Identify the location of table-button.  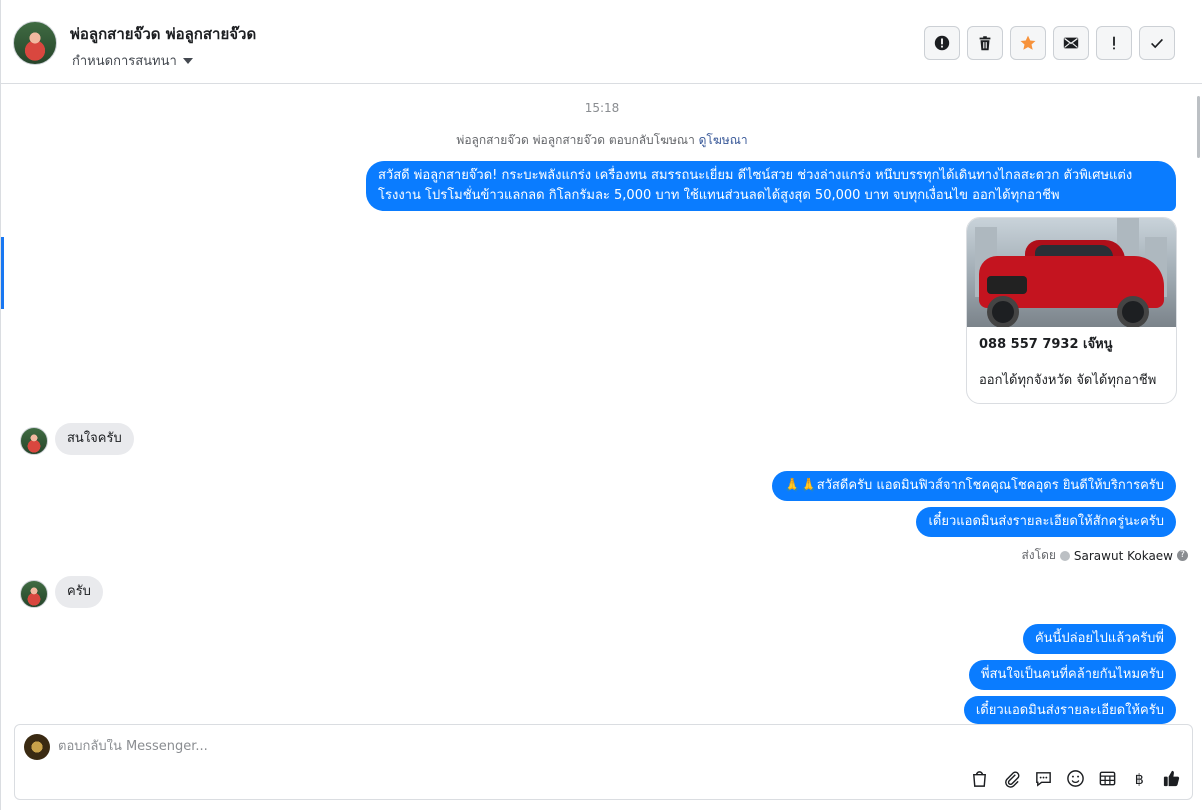
(1107, 778).